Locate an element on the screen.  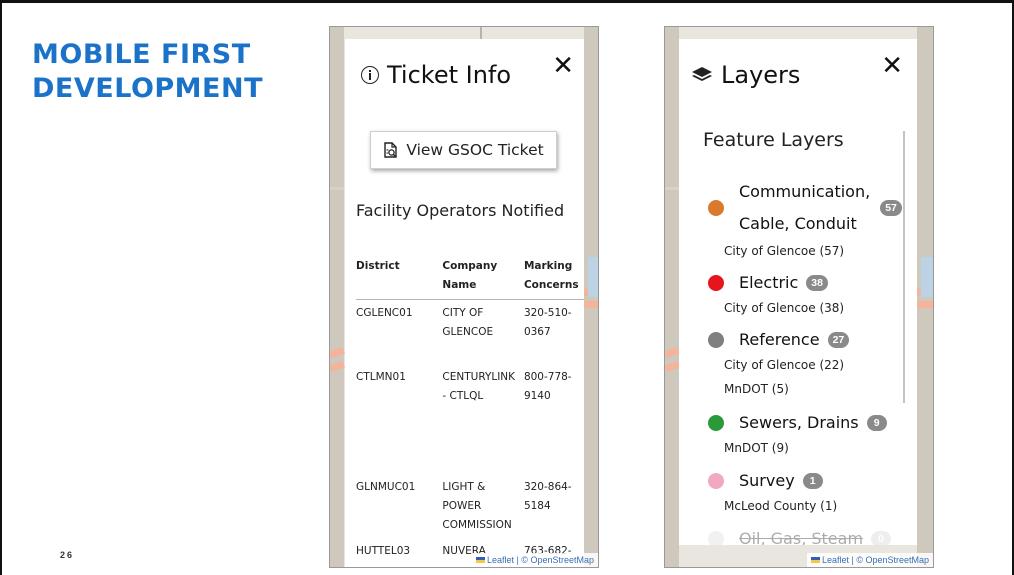
layers-icon-graphic is located at coordinates (702, 74).